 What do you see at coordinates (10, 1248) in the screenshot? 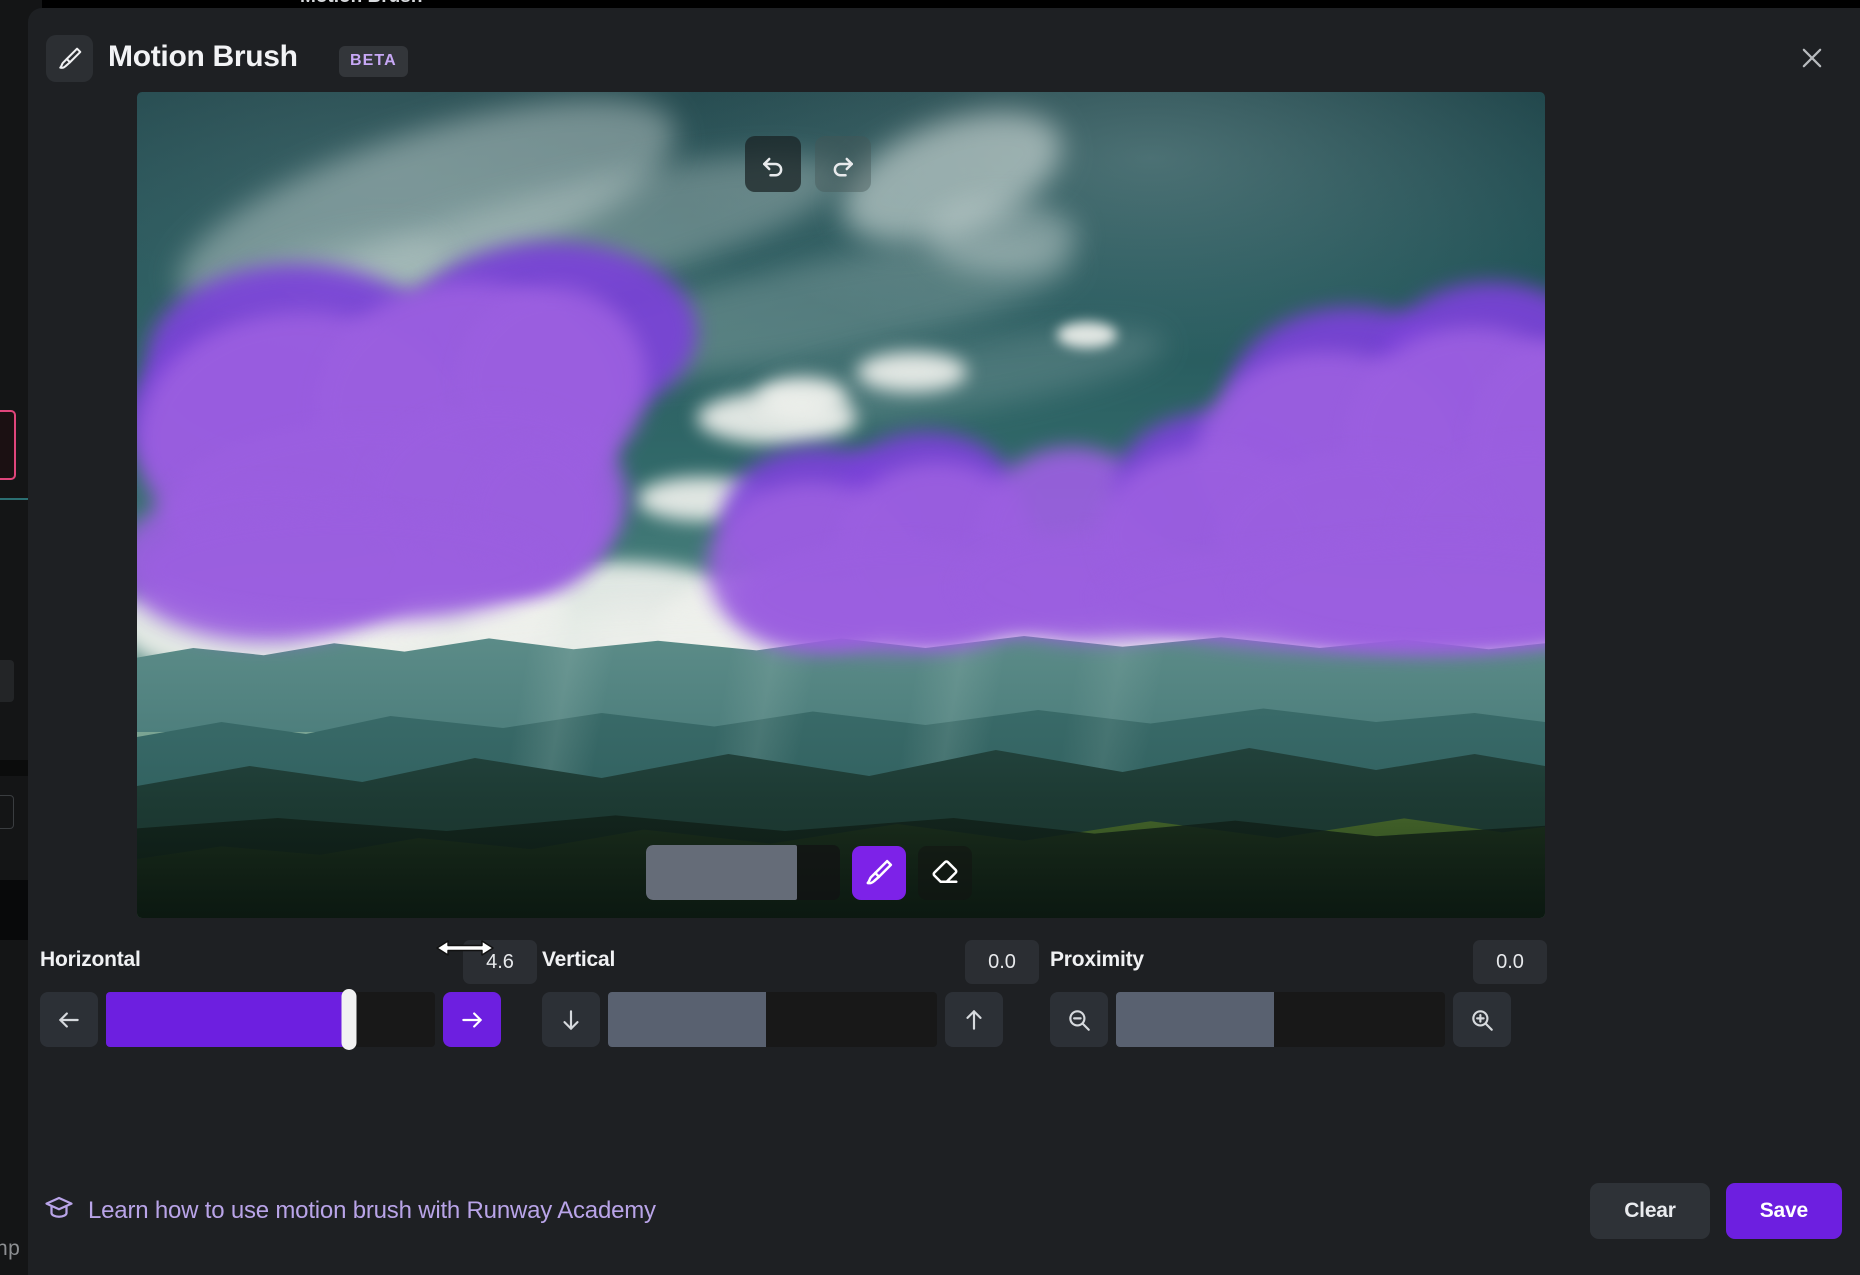
I see `background-cut-label: np` at bounding box center [10, 1248].